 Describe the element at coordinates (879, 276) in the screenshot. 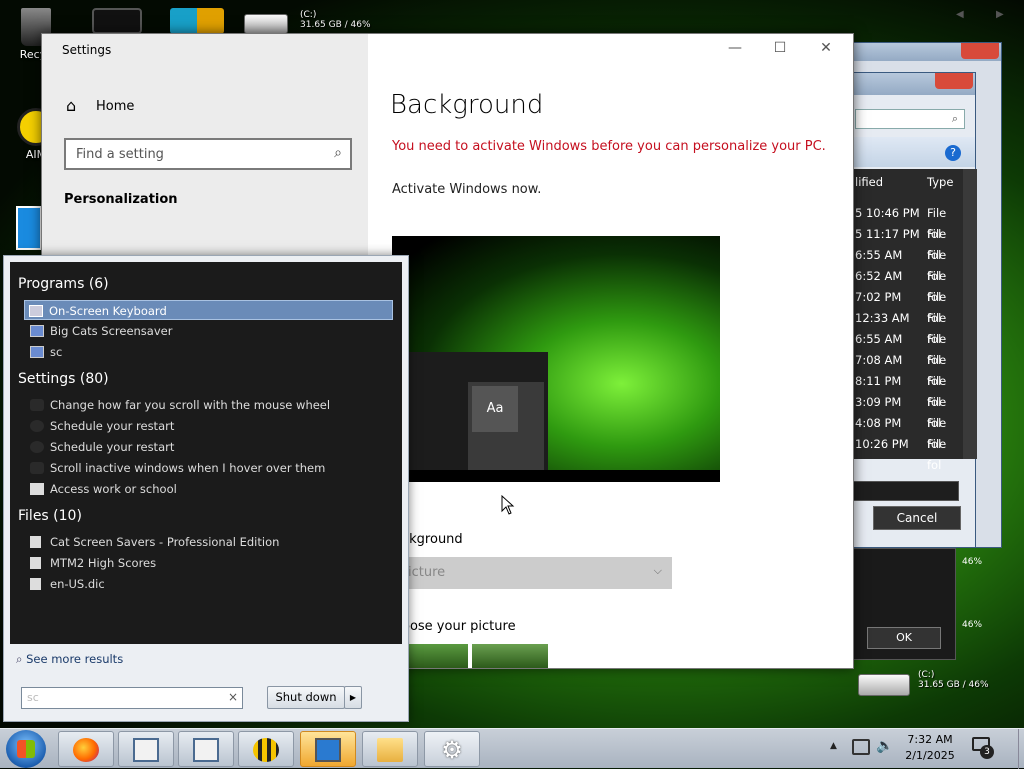

I see `file-row-modified: 6:52 AM` at that location.